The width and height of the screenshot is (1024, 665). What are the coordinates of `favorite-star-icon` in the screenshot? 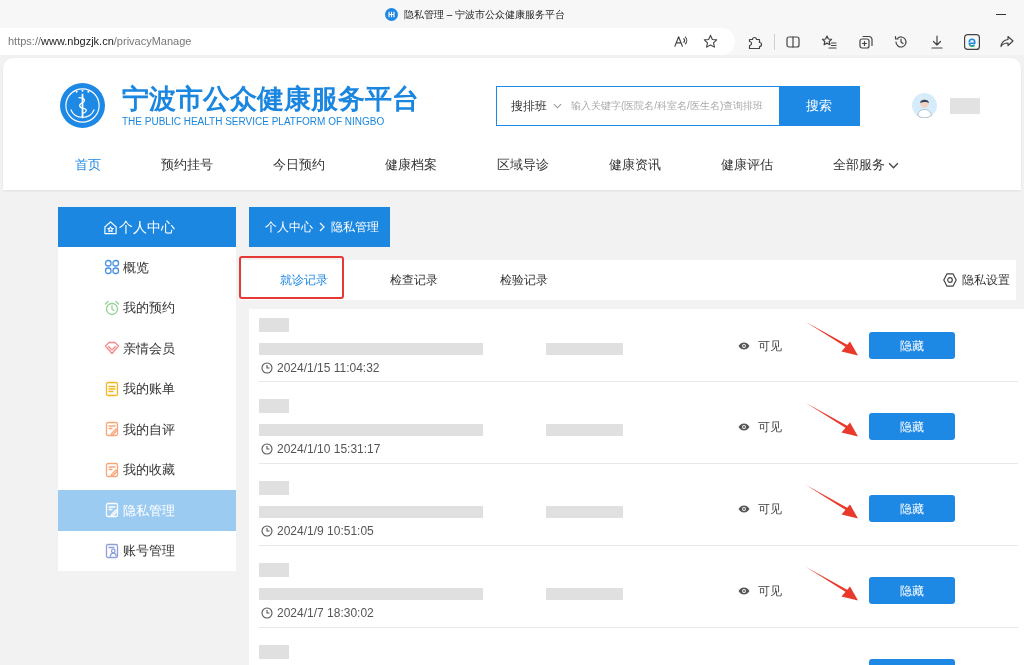 It's located at (710, 41).